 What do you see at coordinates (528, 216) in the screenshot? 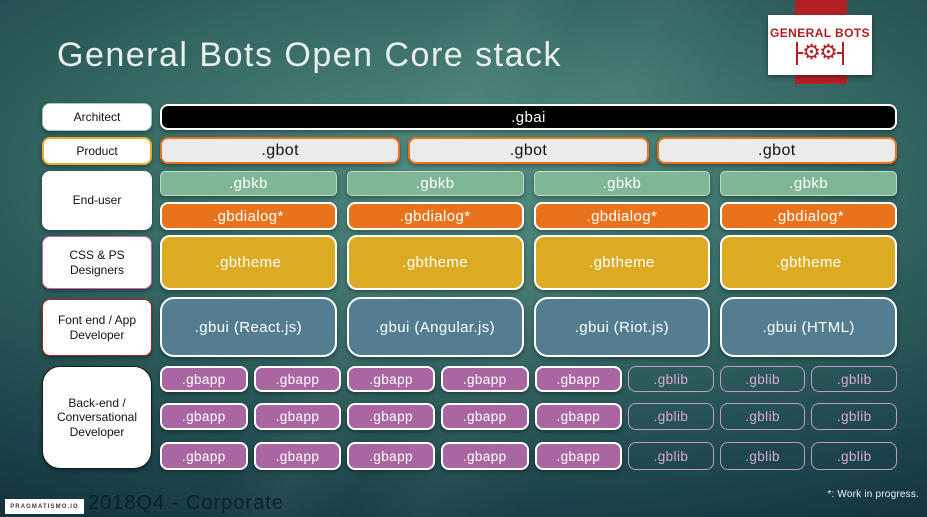
I see `gbdialog-row: .gbdialog* .gbdialog* .gbdialog* .gbdialog*` at bounding box center [528, 216].